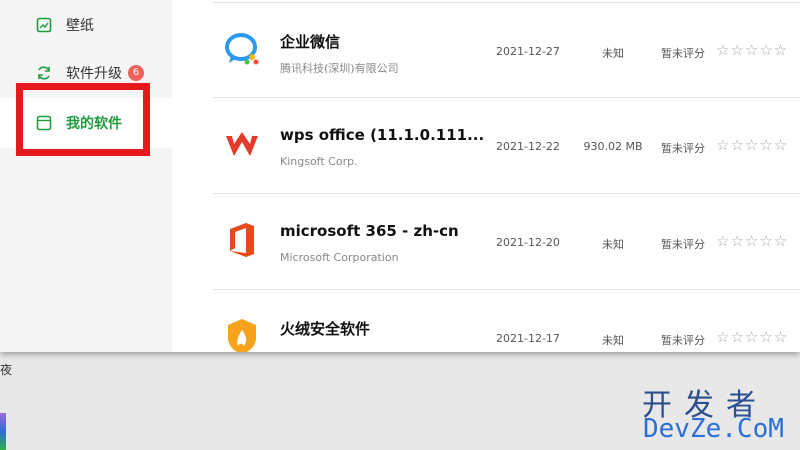  What do you see at coordinates (44, 73) in the screenshot?
I see `refresh-icon` at bounding box center [44, 73].